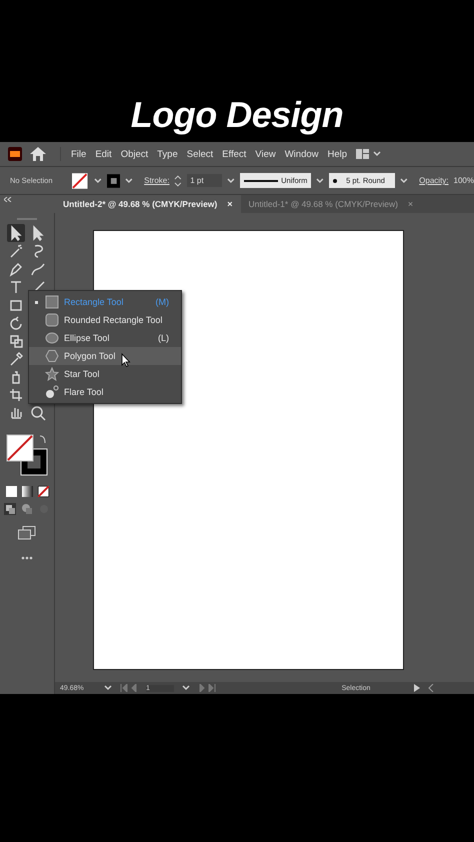  Describe the element at coordinates (431, 688) in the screenshot. I see `chevron-left-icon` at that location.